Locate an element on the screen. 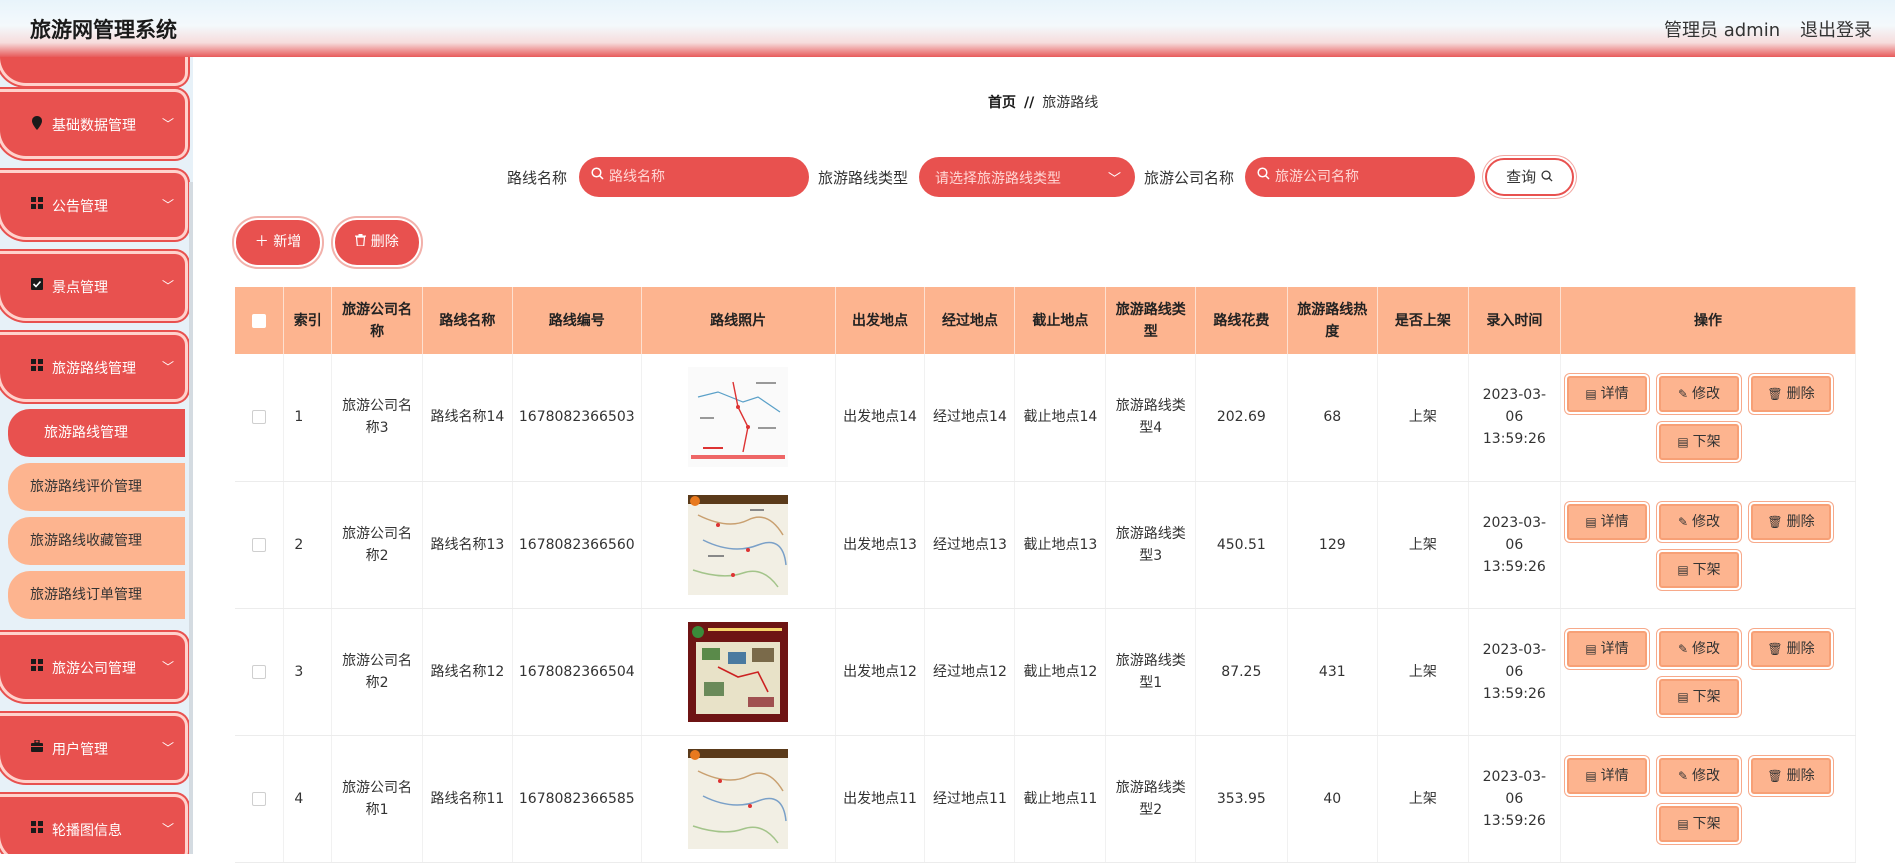 This screenshot has width=1895, height=863. sidebar-item-route-favorite: 旅游路线收藏管理 is located at coordinates (96, 541).